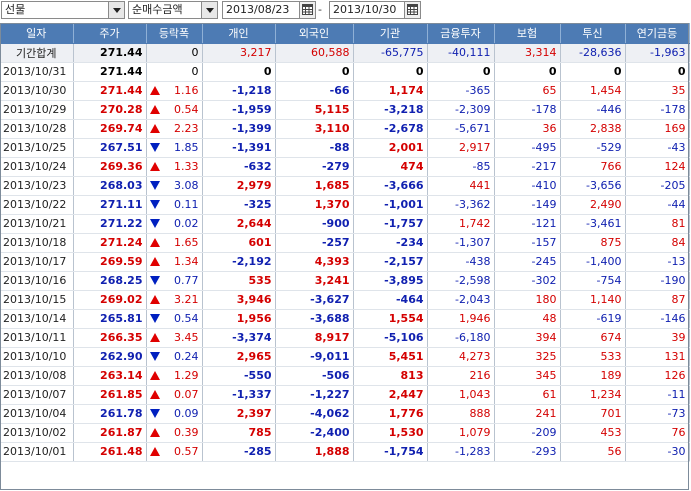 This screenshot has width=691, height=491. Describe the element at coordinates (461, 91) in the screenshot. I see `row-fin-invest: -365` at that location.